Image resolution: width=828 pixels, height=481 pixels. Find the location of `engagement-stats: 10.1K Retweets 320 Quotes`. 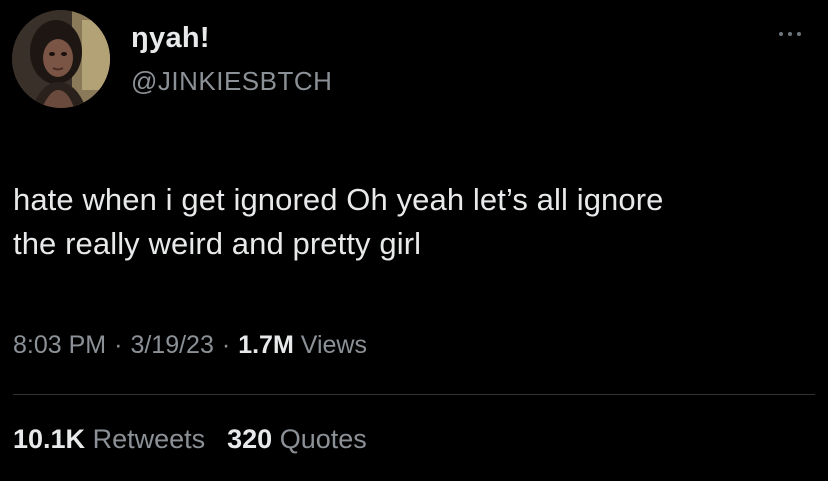

engagement-stats: 10.1K Retweets 320 Quotes is located at coordinates (190, 439).